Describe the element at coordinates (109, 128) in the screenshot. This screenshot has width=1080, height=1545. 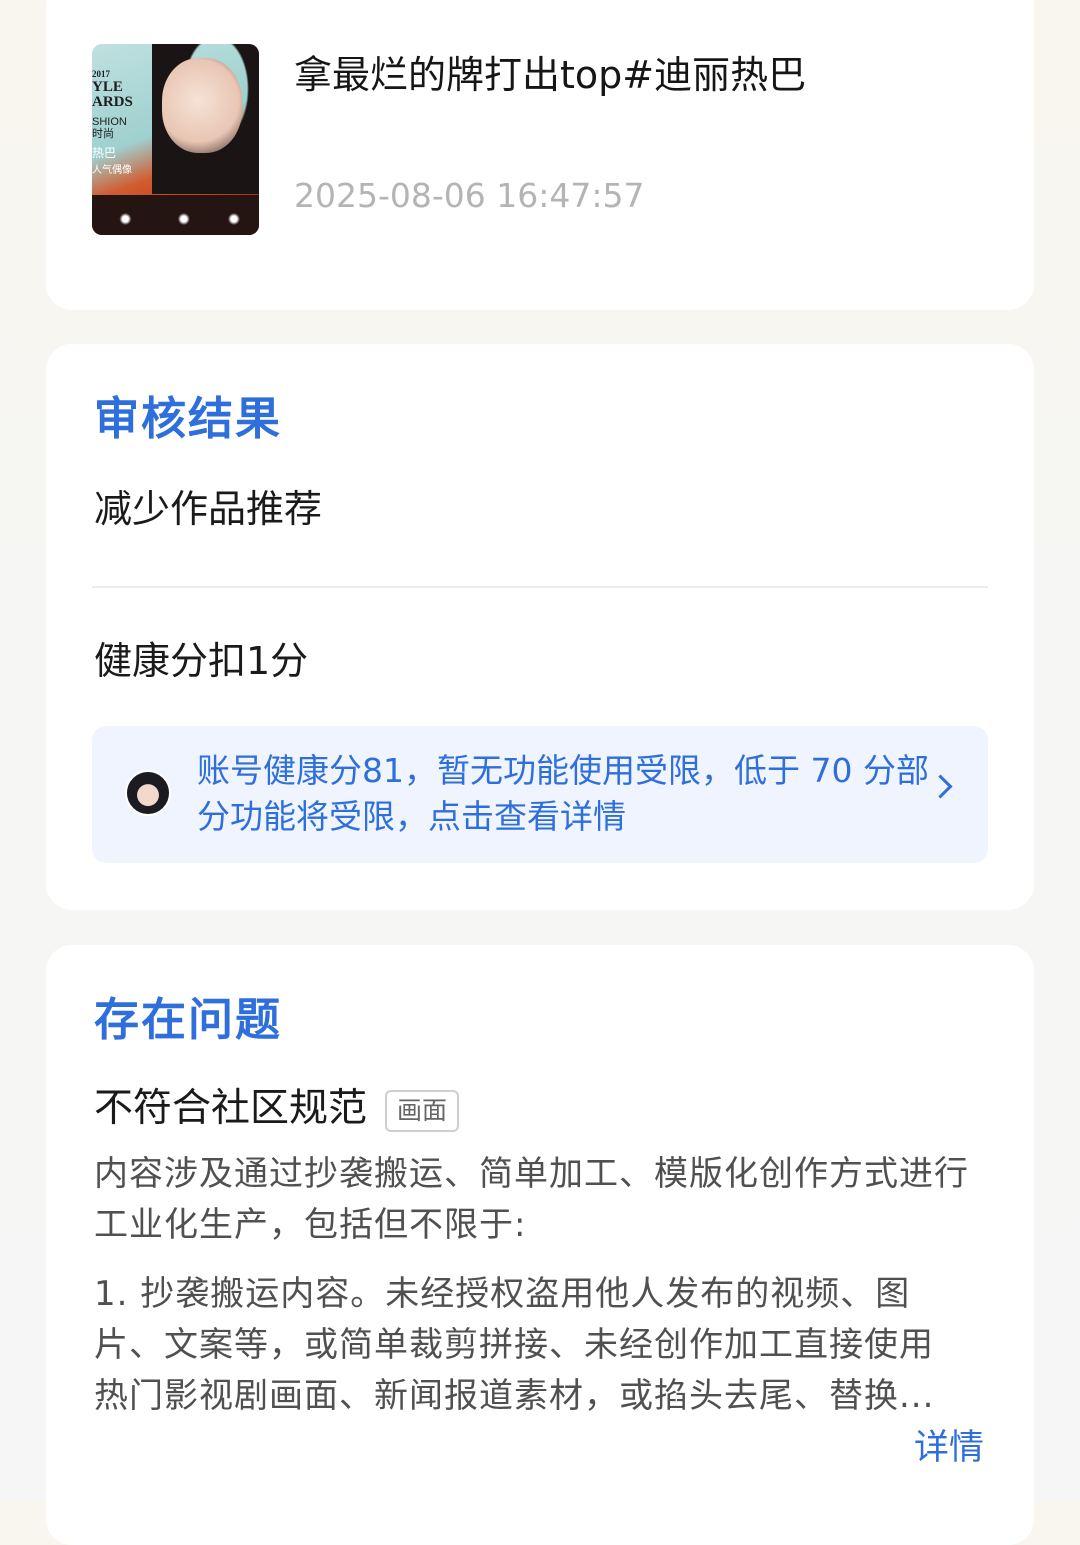
I see `thumbnail-subtext: SHION 时尚` at that location.